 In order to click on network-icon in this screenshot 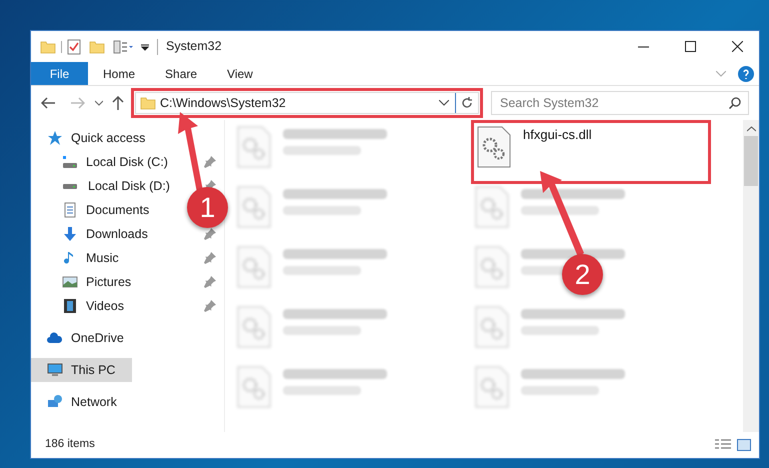, I will do `click(55, 402)`.